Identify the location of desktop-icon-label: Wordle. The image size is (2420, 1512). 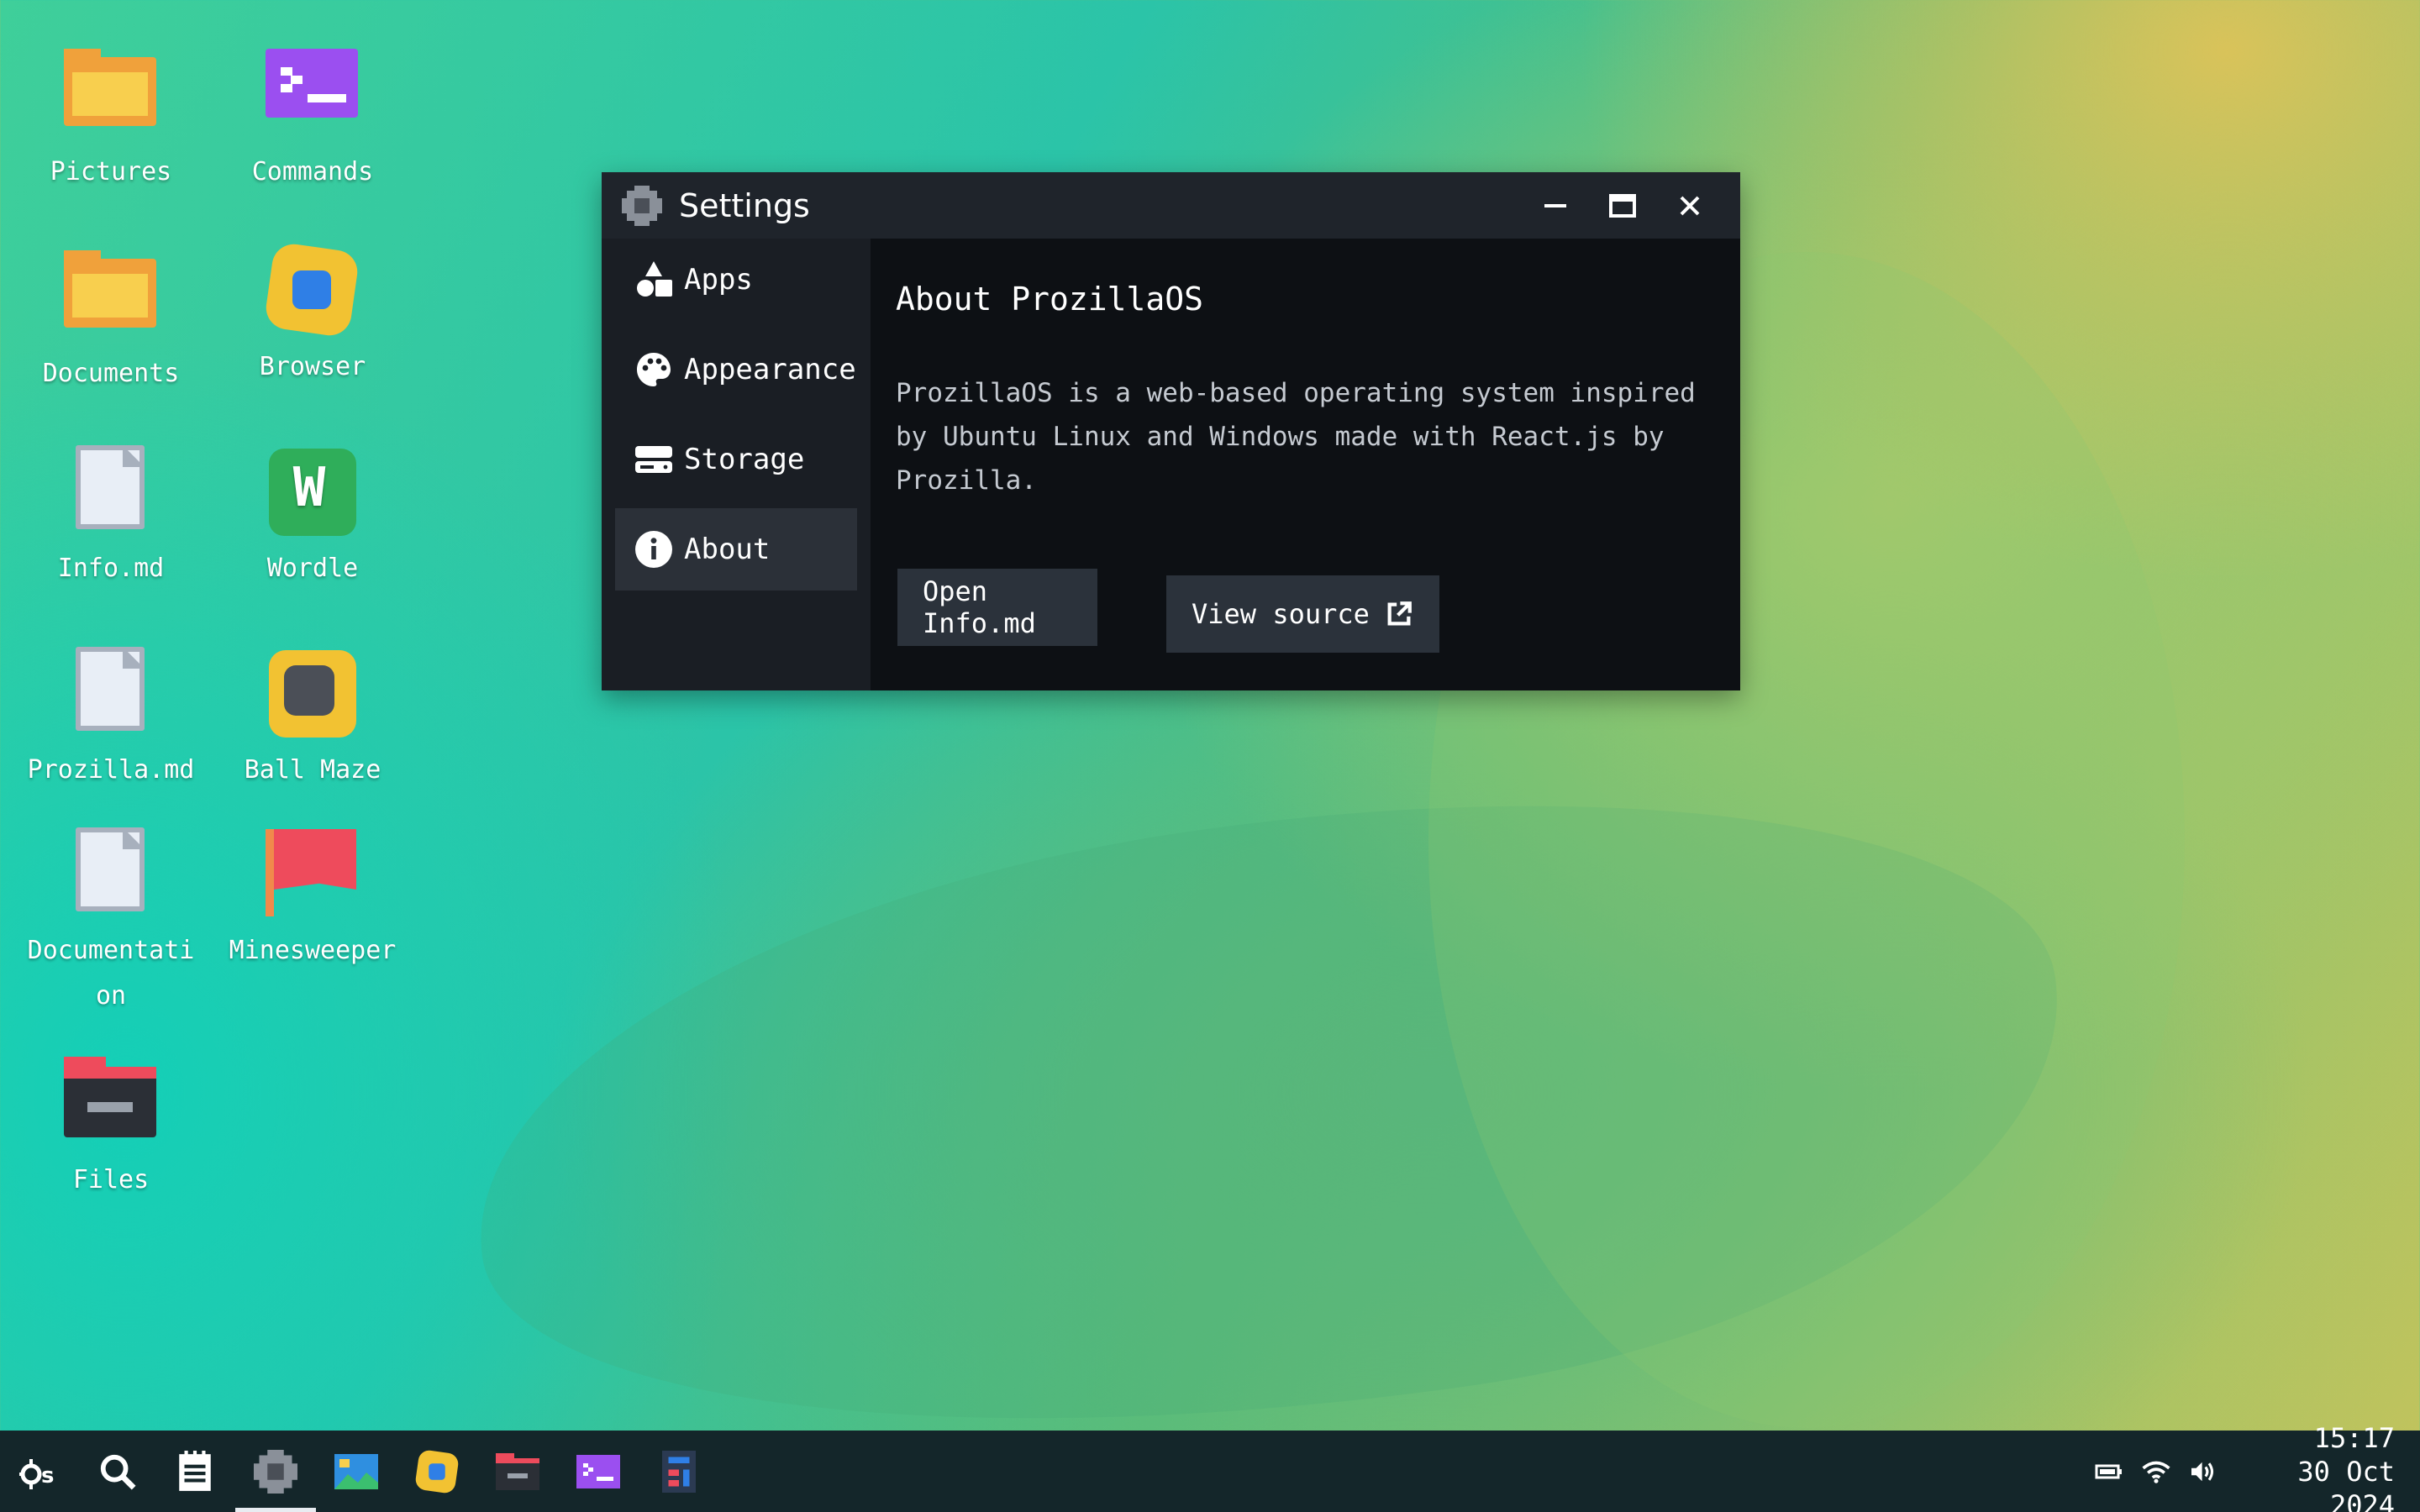
(313, 568).